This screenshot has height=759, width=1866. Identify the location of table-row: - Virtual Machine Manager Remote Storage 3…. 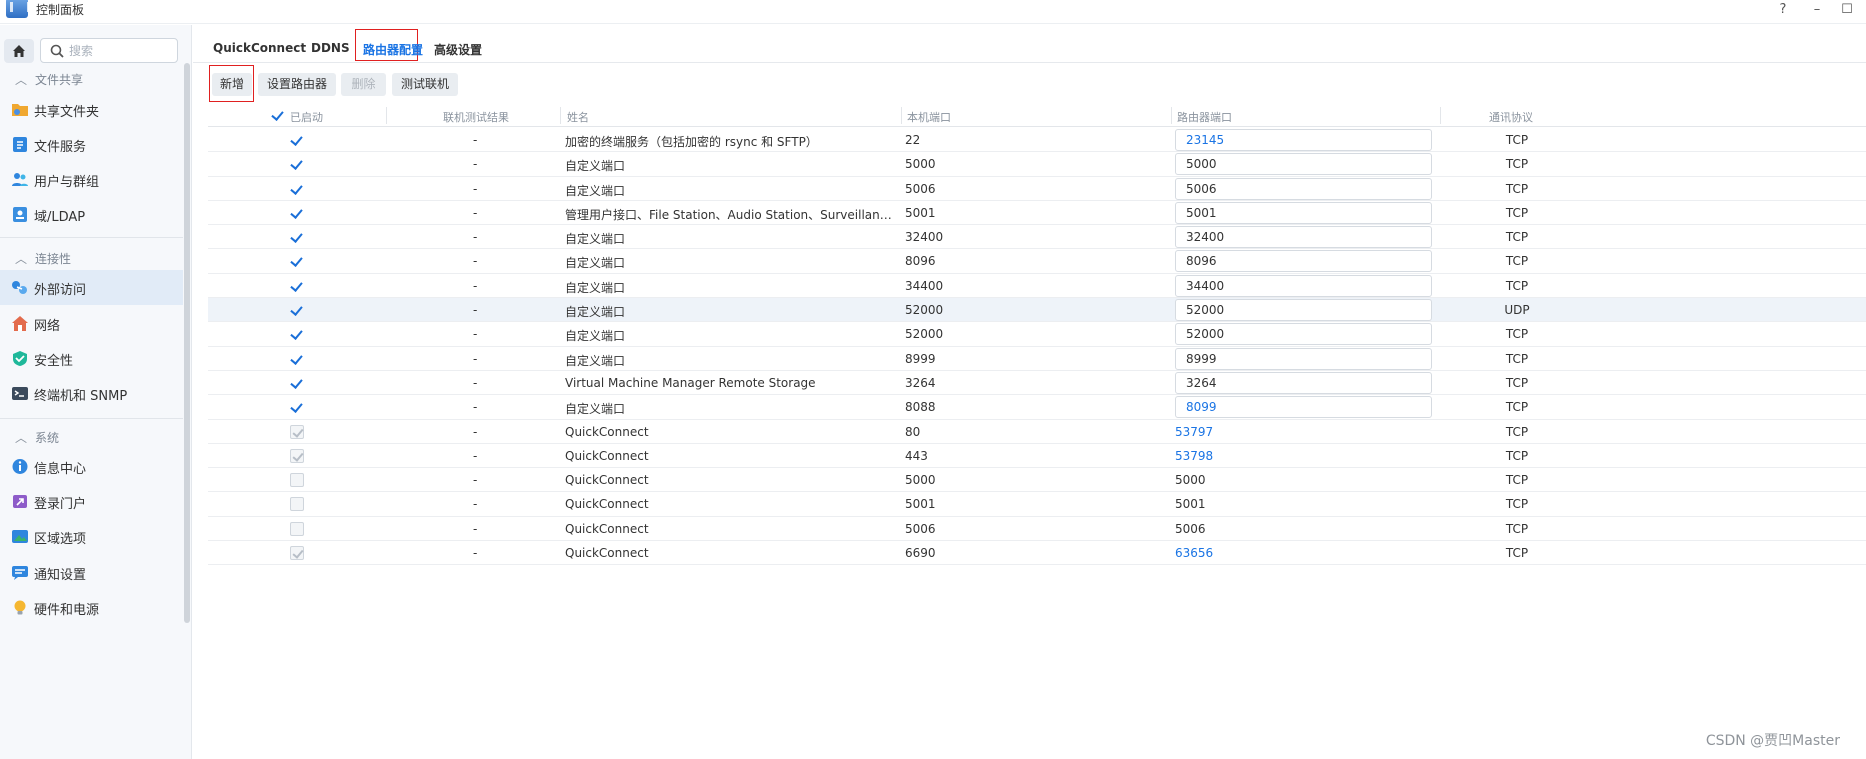
(1037, 383).